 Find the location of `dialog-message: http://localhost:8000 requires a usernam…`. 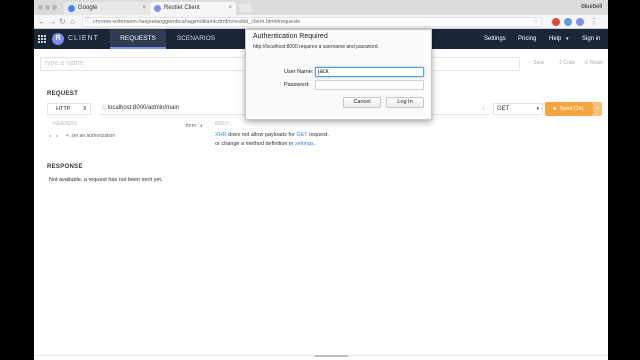

dialog-message: http://localhost:8000 requires a usernam… is located at coordinates (316, 47).